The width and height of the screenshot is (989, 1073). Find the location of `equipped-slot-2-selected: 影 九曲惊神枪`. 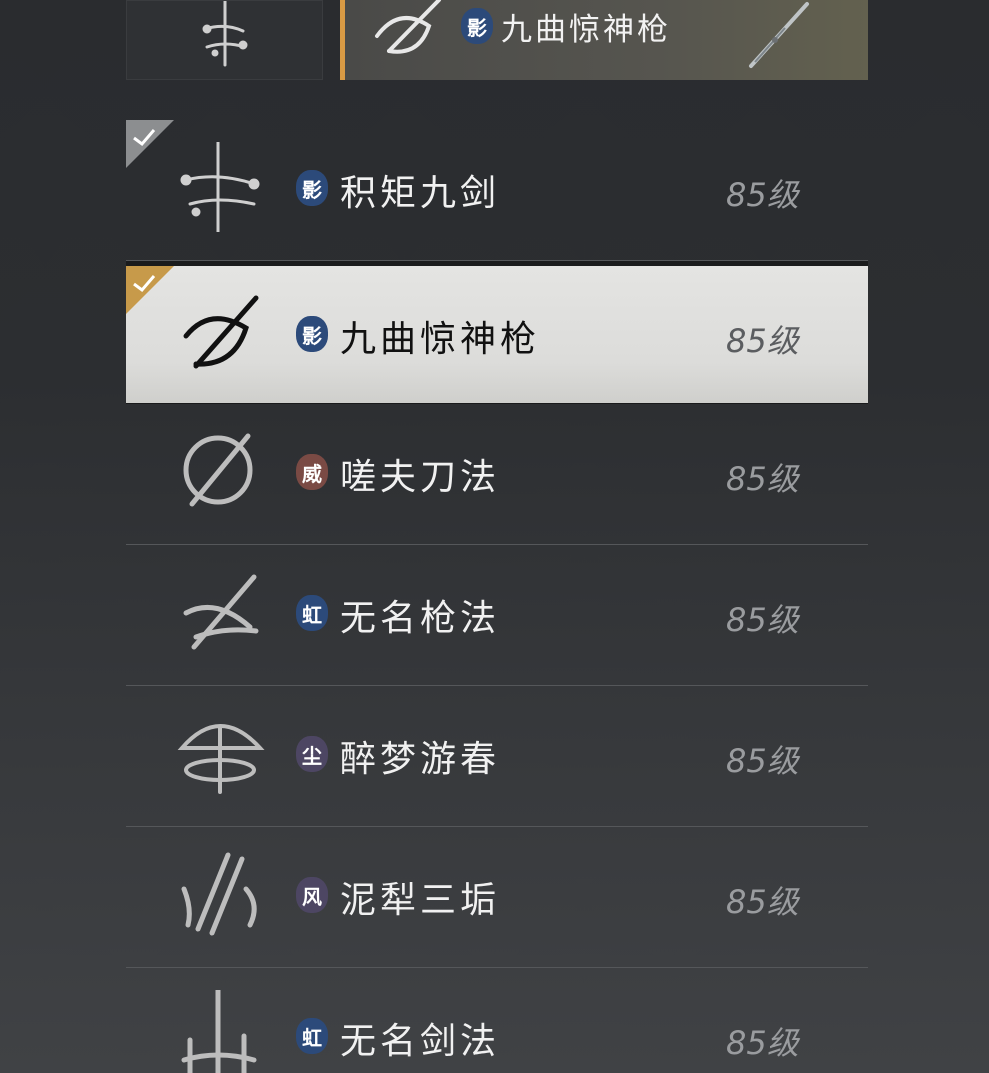

equipped-slot-2-selected: 影 九曲惊神枪 is located at coordinates (604, 40).